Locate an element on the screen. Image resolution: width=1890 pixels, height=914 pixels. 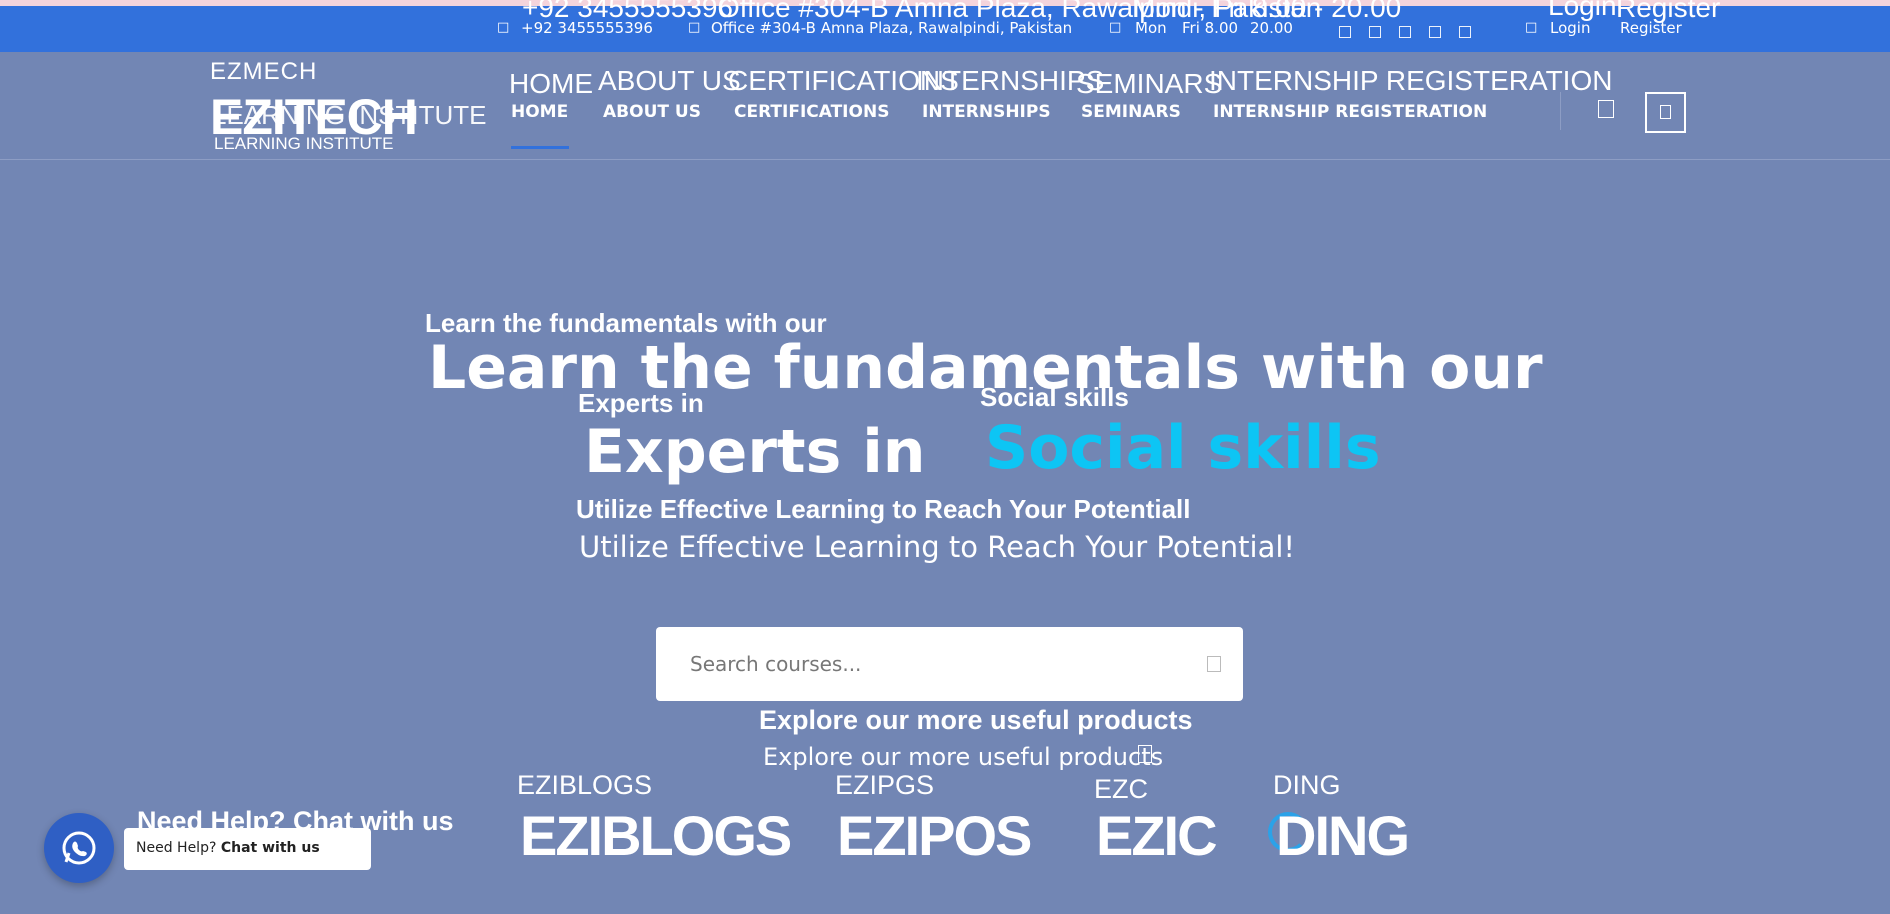
header-divider is located at coordinates (1560, 111).